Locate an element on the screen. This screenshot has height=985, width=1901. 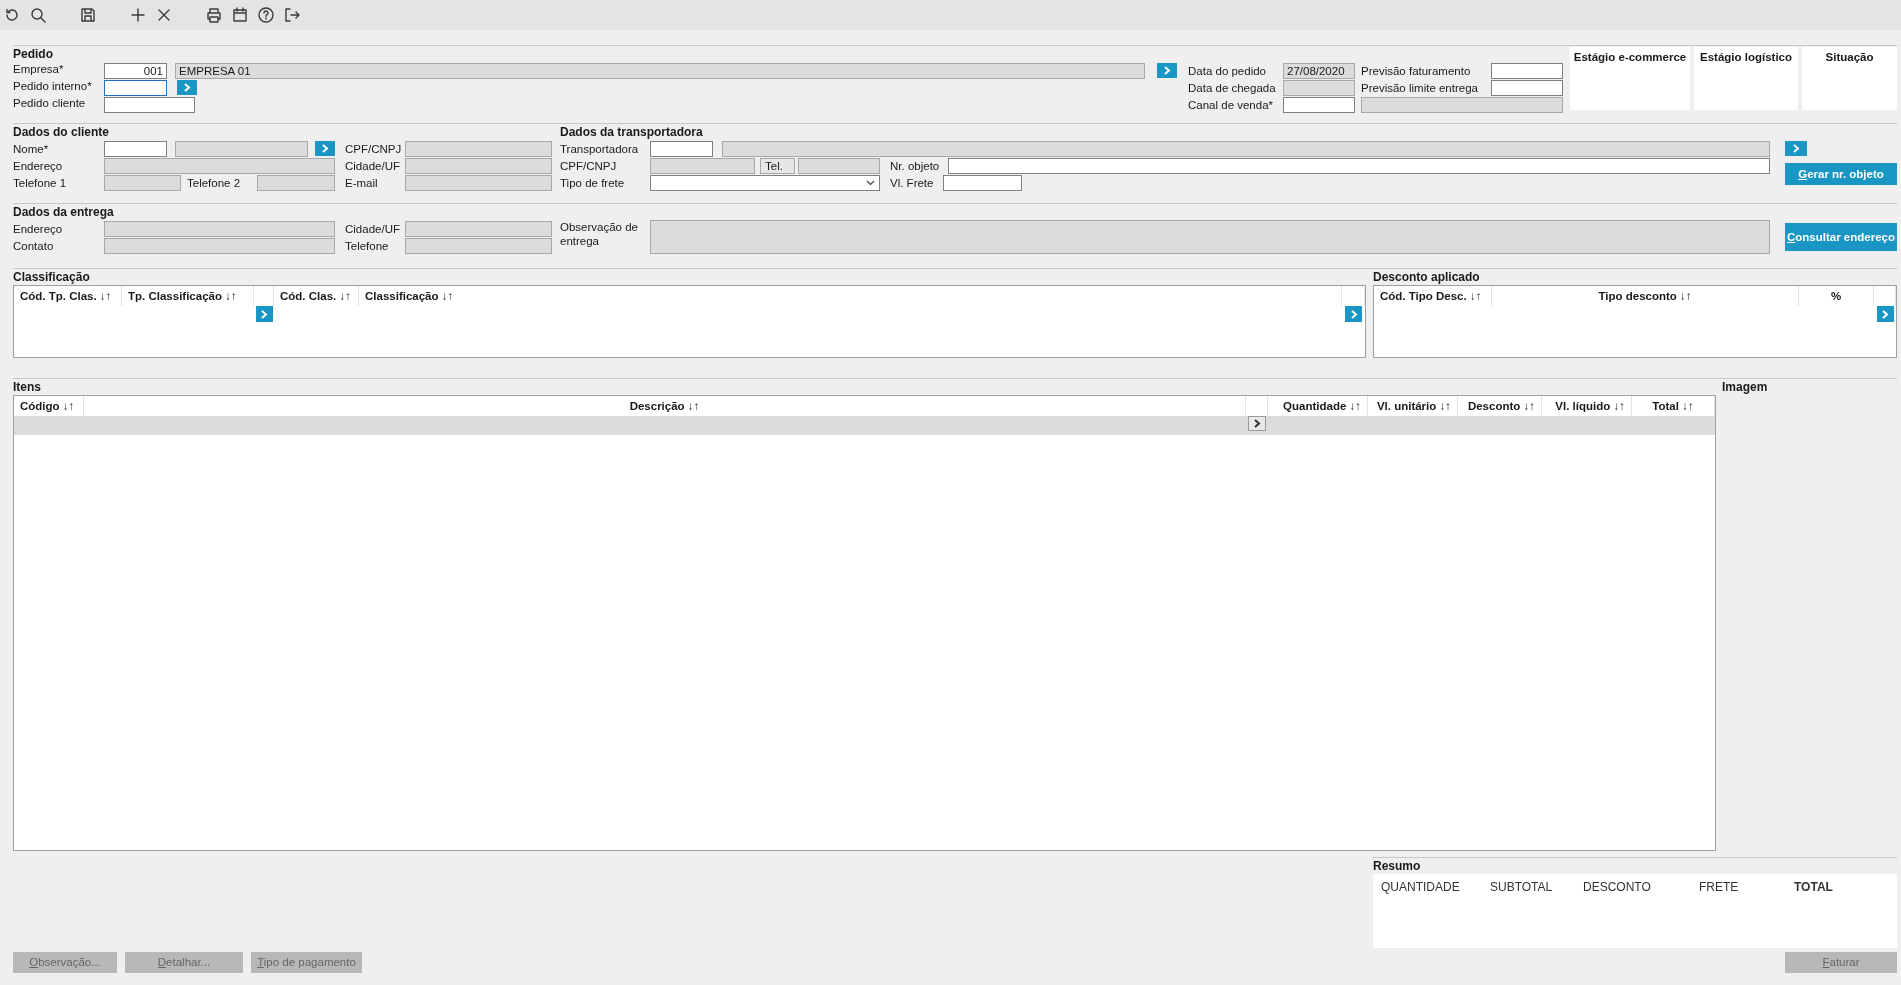
section-title: Classificação is located at coordinates (52, 277).